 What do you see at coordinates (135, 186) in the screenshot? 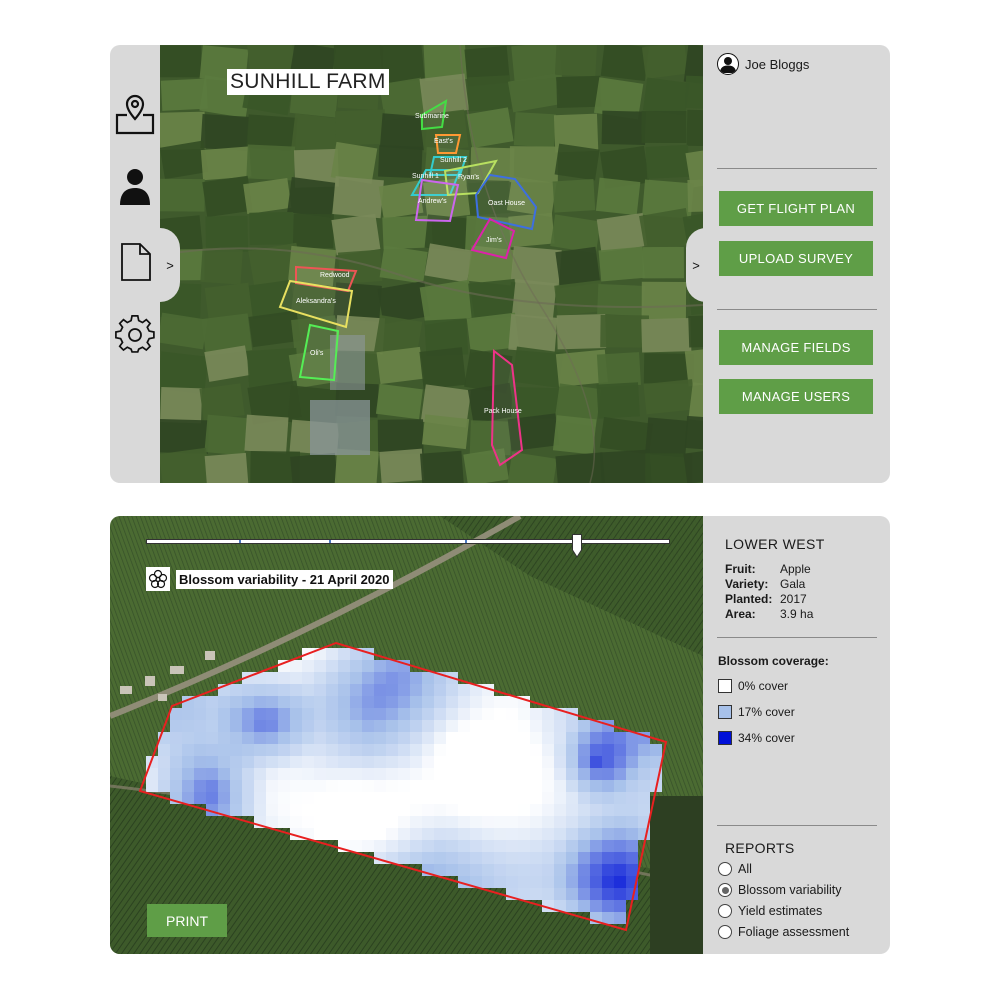
I see `user-icon` at bounding box center [135, 186].